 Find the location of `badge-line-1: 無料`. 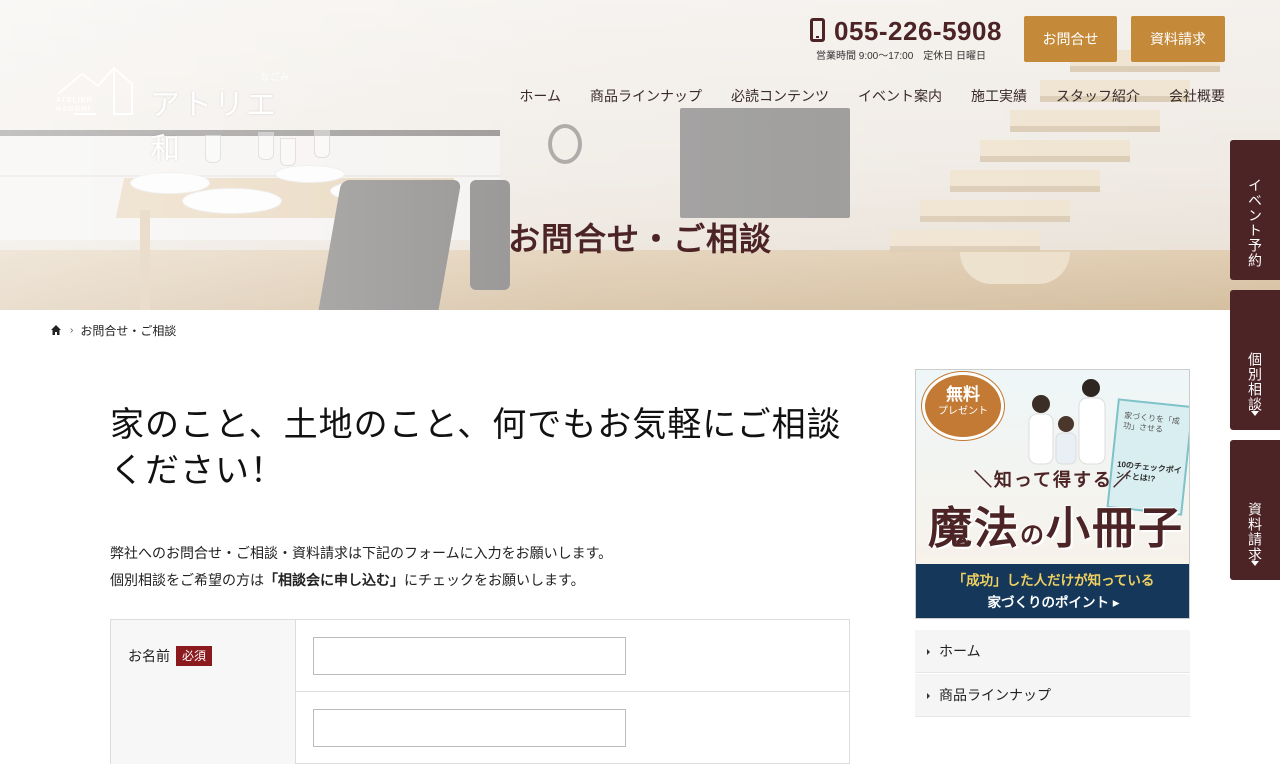

badge-line-1: 無料 is located at coordinates (963, 394).